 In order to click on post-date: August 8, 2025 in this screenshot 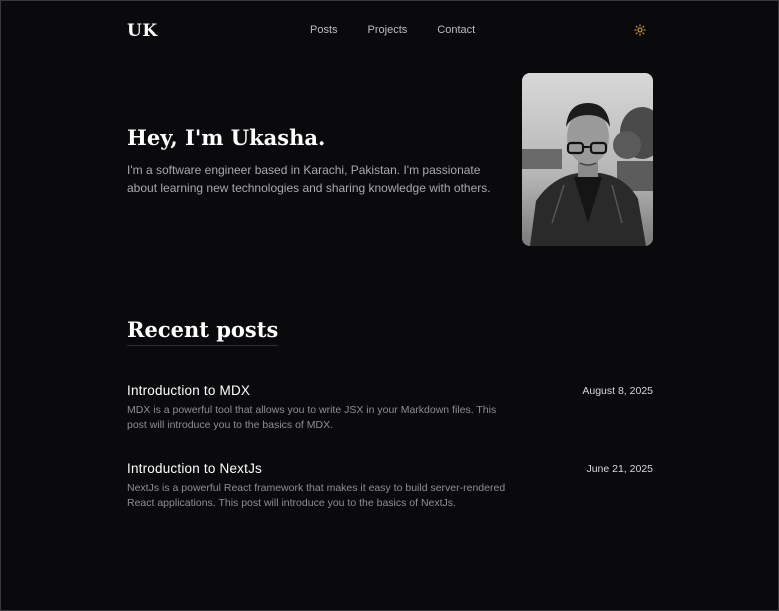, I will do `click(617, 391)`.